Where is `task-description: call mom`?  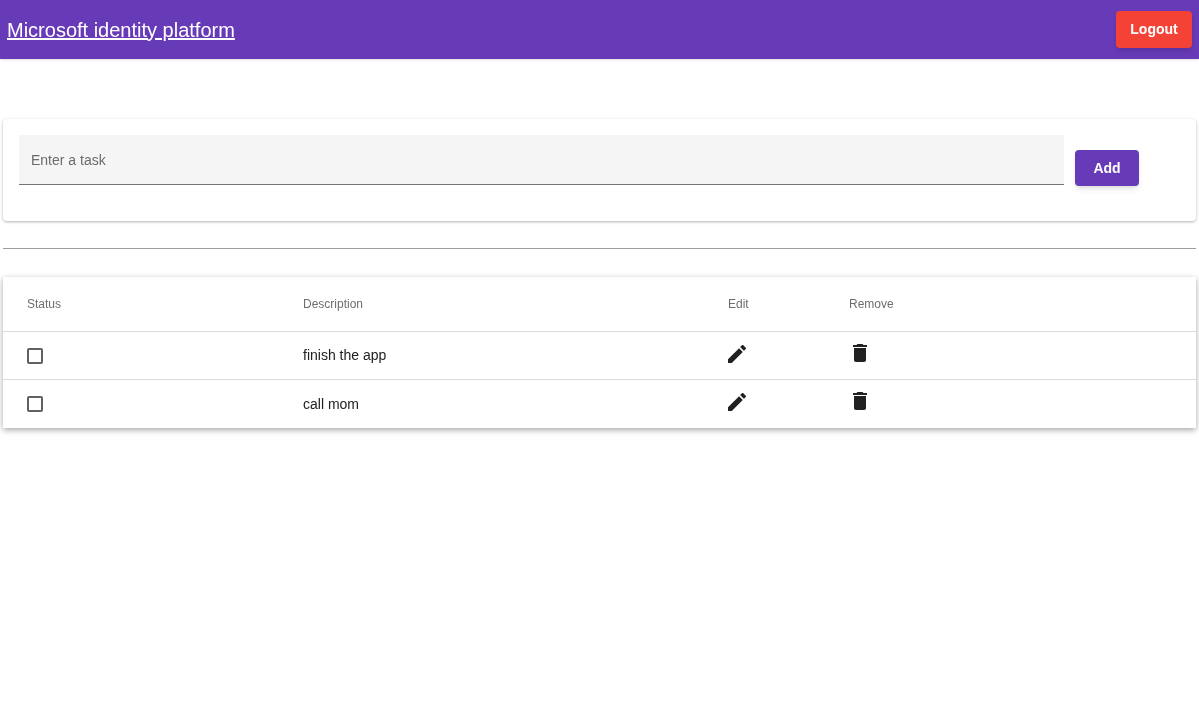 task-description: call mom is located at coordinates (331, 404).